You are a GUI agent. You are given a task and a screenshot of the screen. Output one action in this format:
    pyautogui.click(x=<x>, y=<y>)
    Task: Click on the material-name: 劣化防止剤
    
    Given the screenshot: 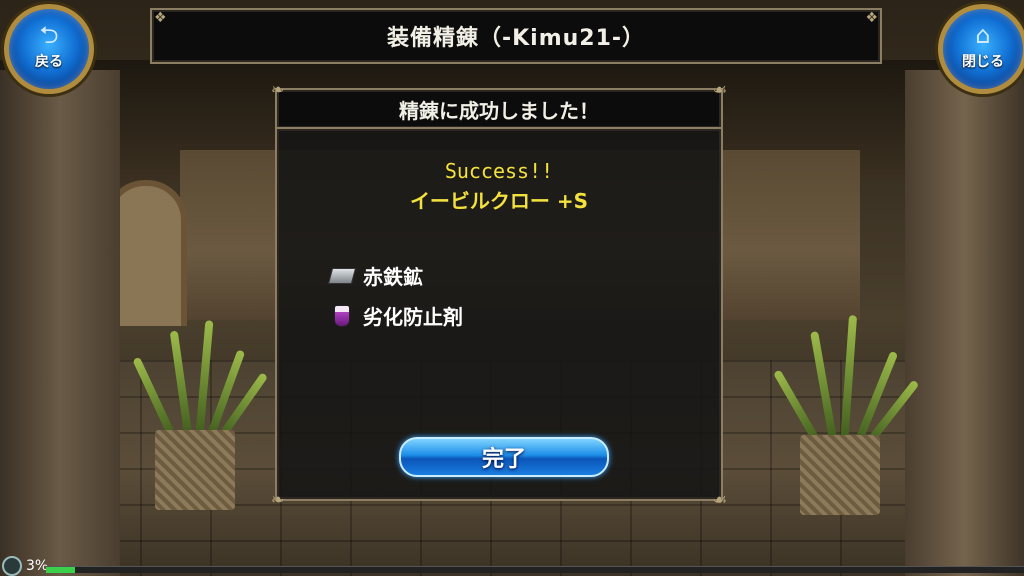 What is the action you would take?
    pyautogui.click(x=413, y=317)
    